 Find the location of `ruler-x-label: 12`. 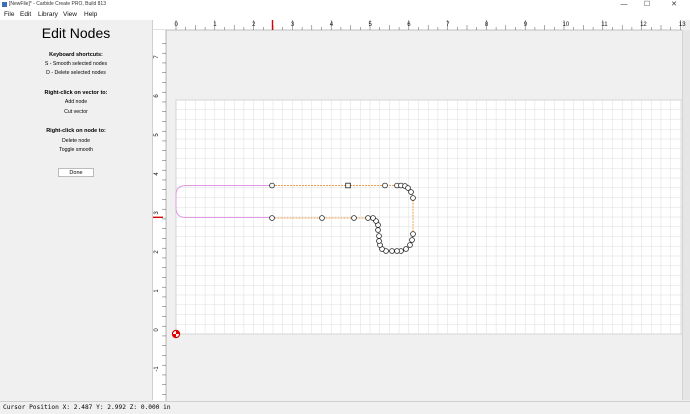

ruler-x-label: 12 is located at coordinates (643, 25).